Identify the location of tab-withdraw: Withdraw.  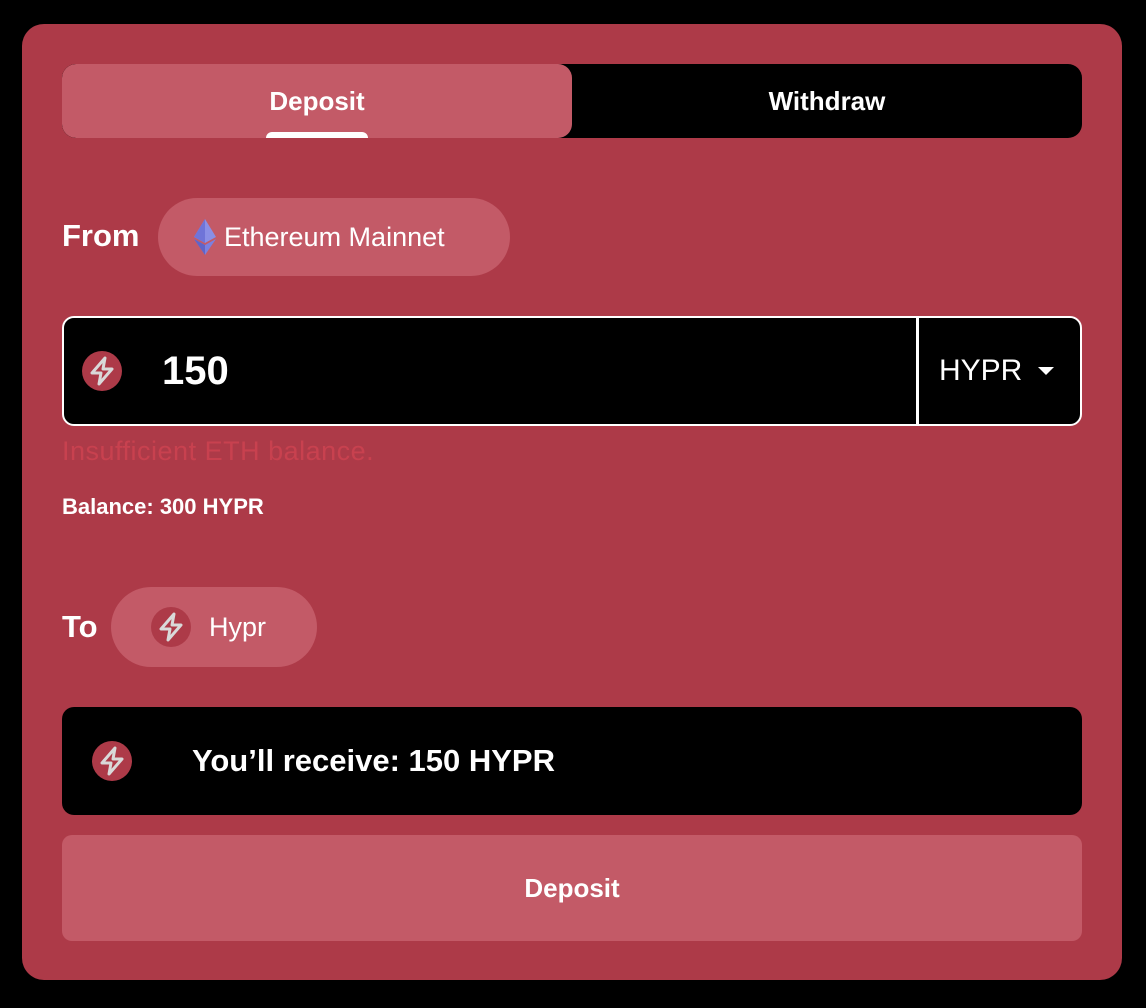
(827, 101).